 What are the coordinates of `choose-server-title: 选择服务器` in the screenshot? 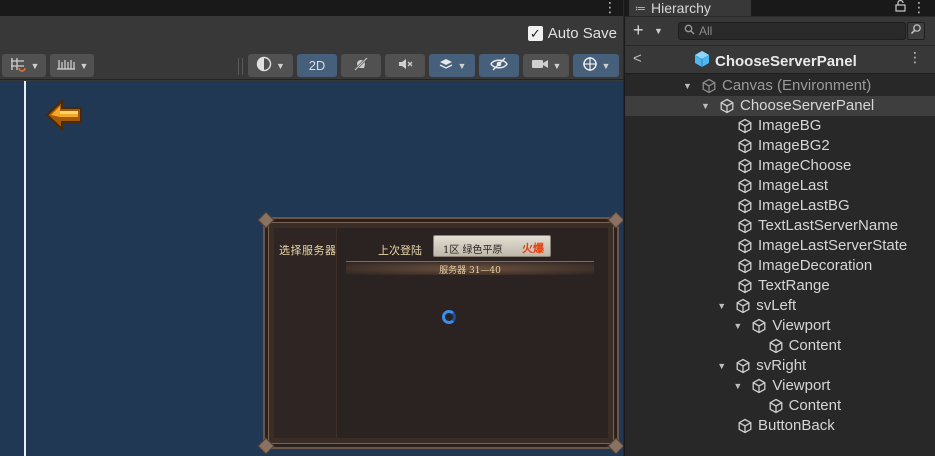 It's located at (308, 250).